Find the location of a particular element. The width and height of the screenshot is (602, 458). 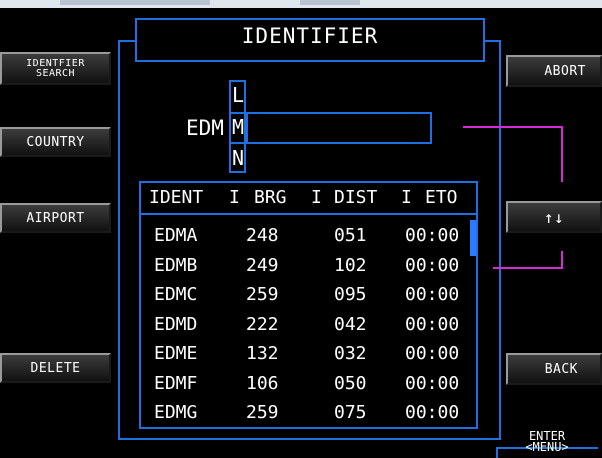

back-button: BACK is located at coordinates (554, 369).